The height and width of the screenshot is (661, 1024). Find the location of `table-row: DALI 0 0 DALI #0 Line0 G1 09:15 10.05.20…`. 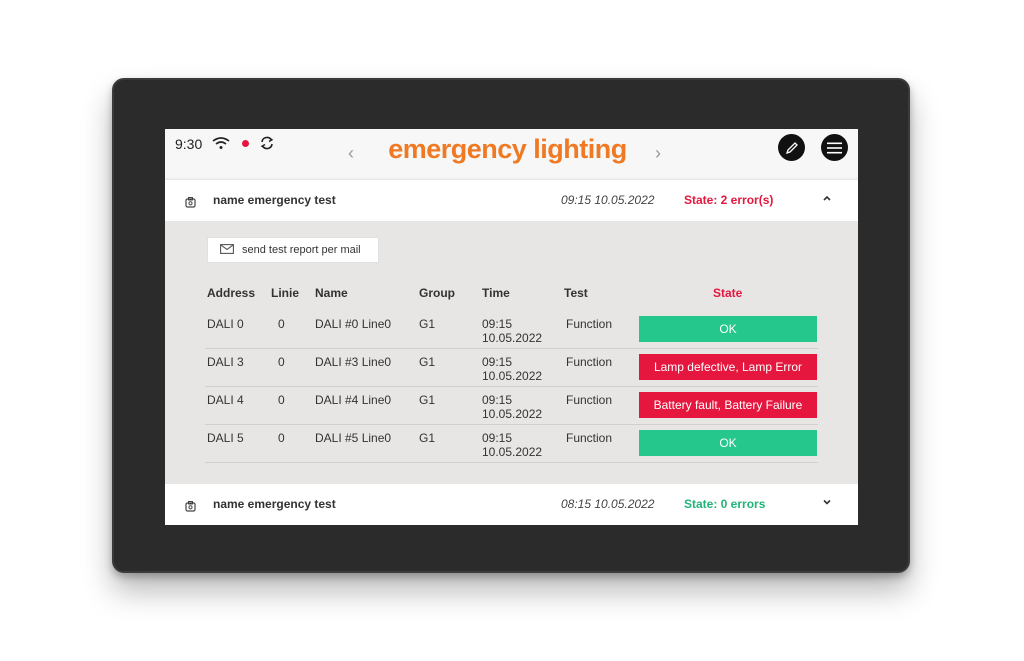

table-row: DALI 0 0 DALI #0 Line0 G1 09:15 10.05.20… is located at coordinates (511, 329).